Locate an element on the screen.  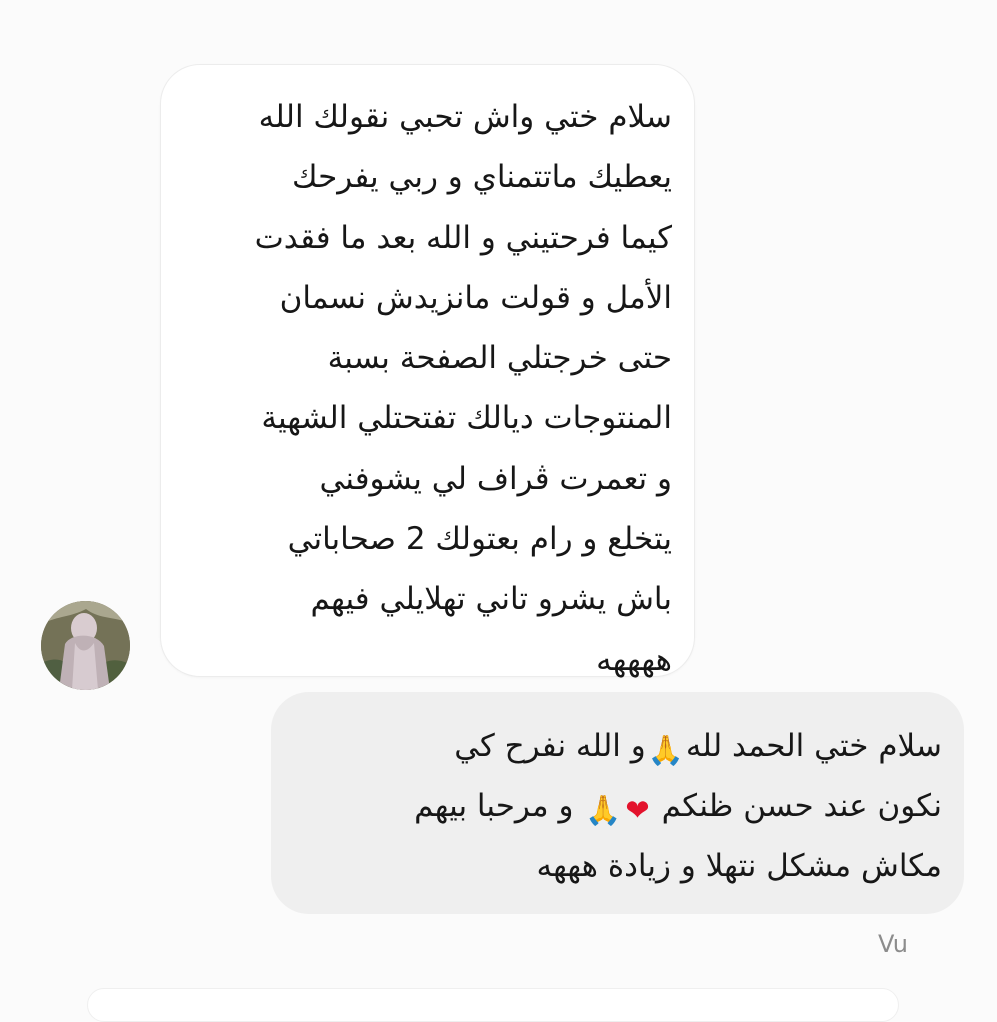
outgoing-message-line-2: نكون عند حسن ظنكم ❤🙏 و مرحبا بيهم is located at coordinates (617, 806).